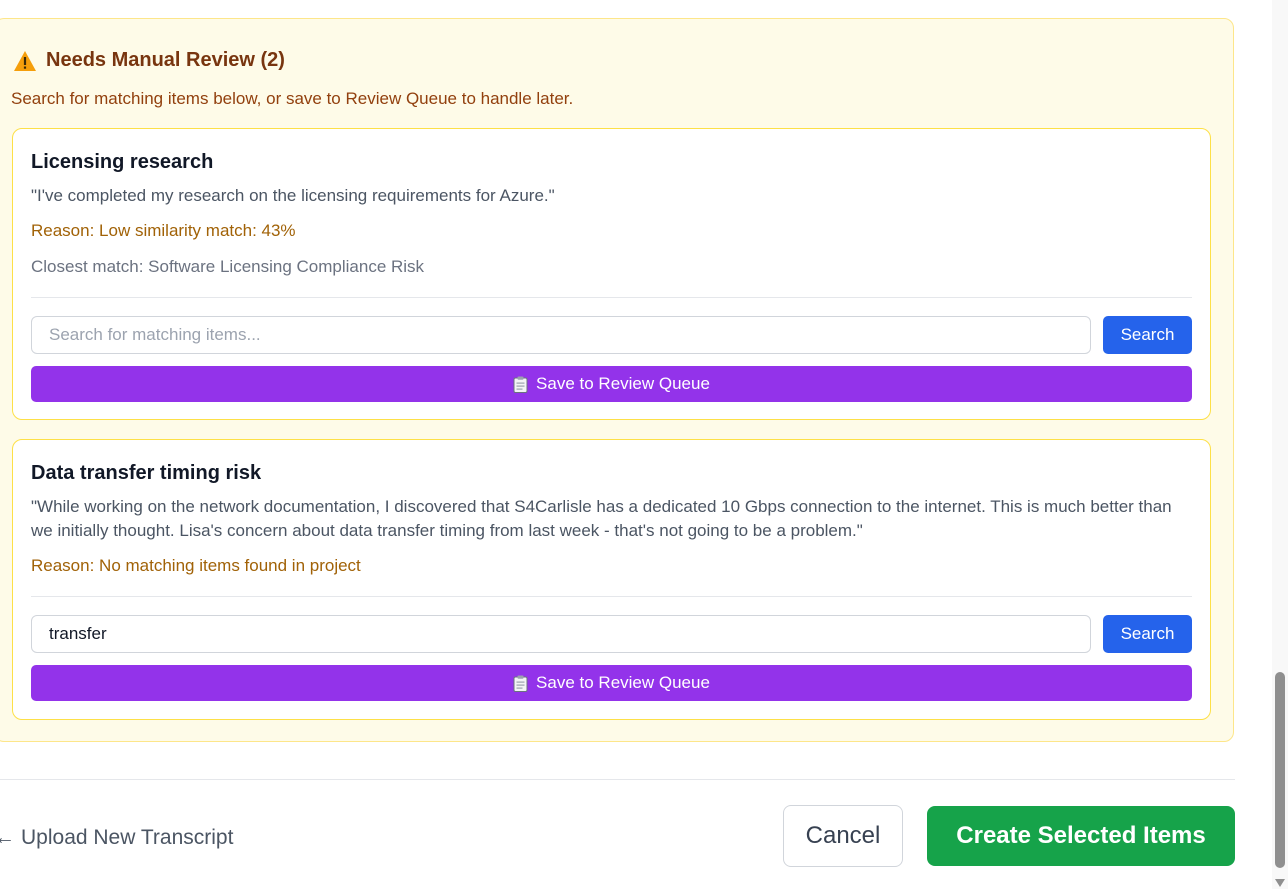  I want to click on scroll-down-arrow-icon, so click(1280, 883).